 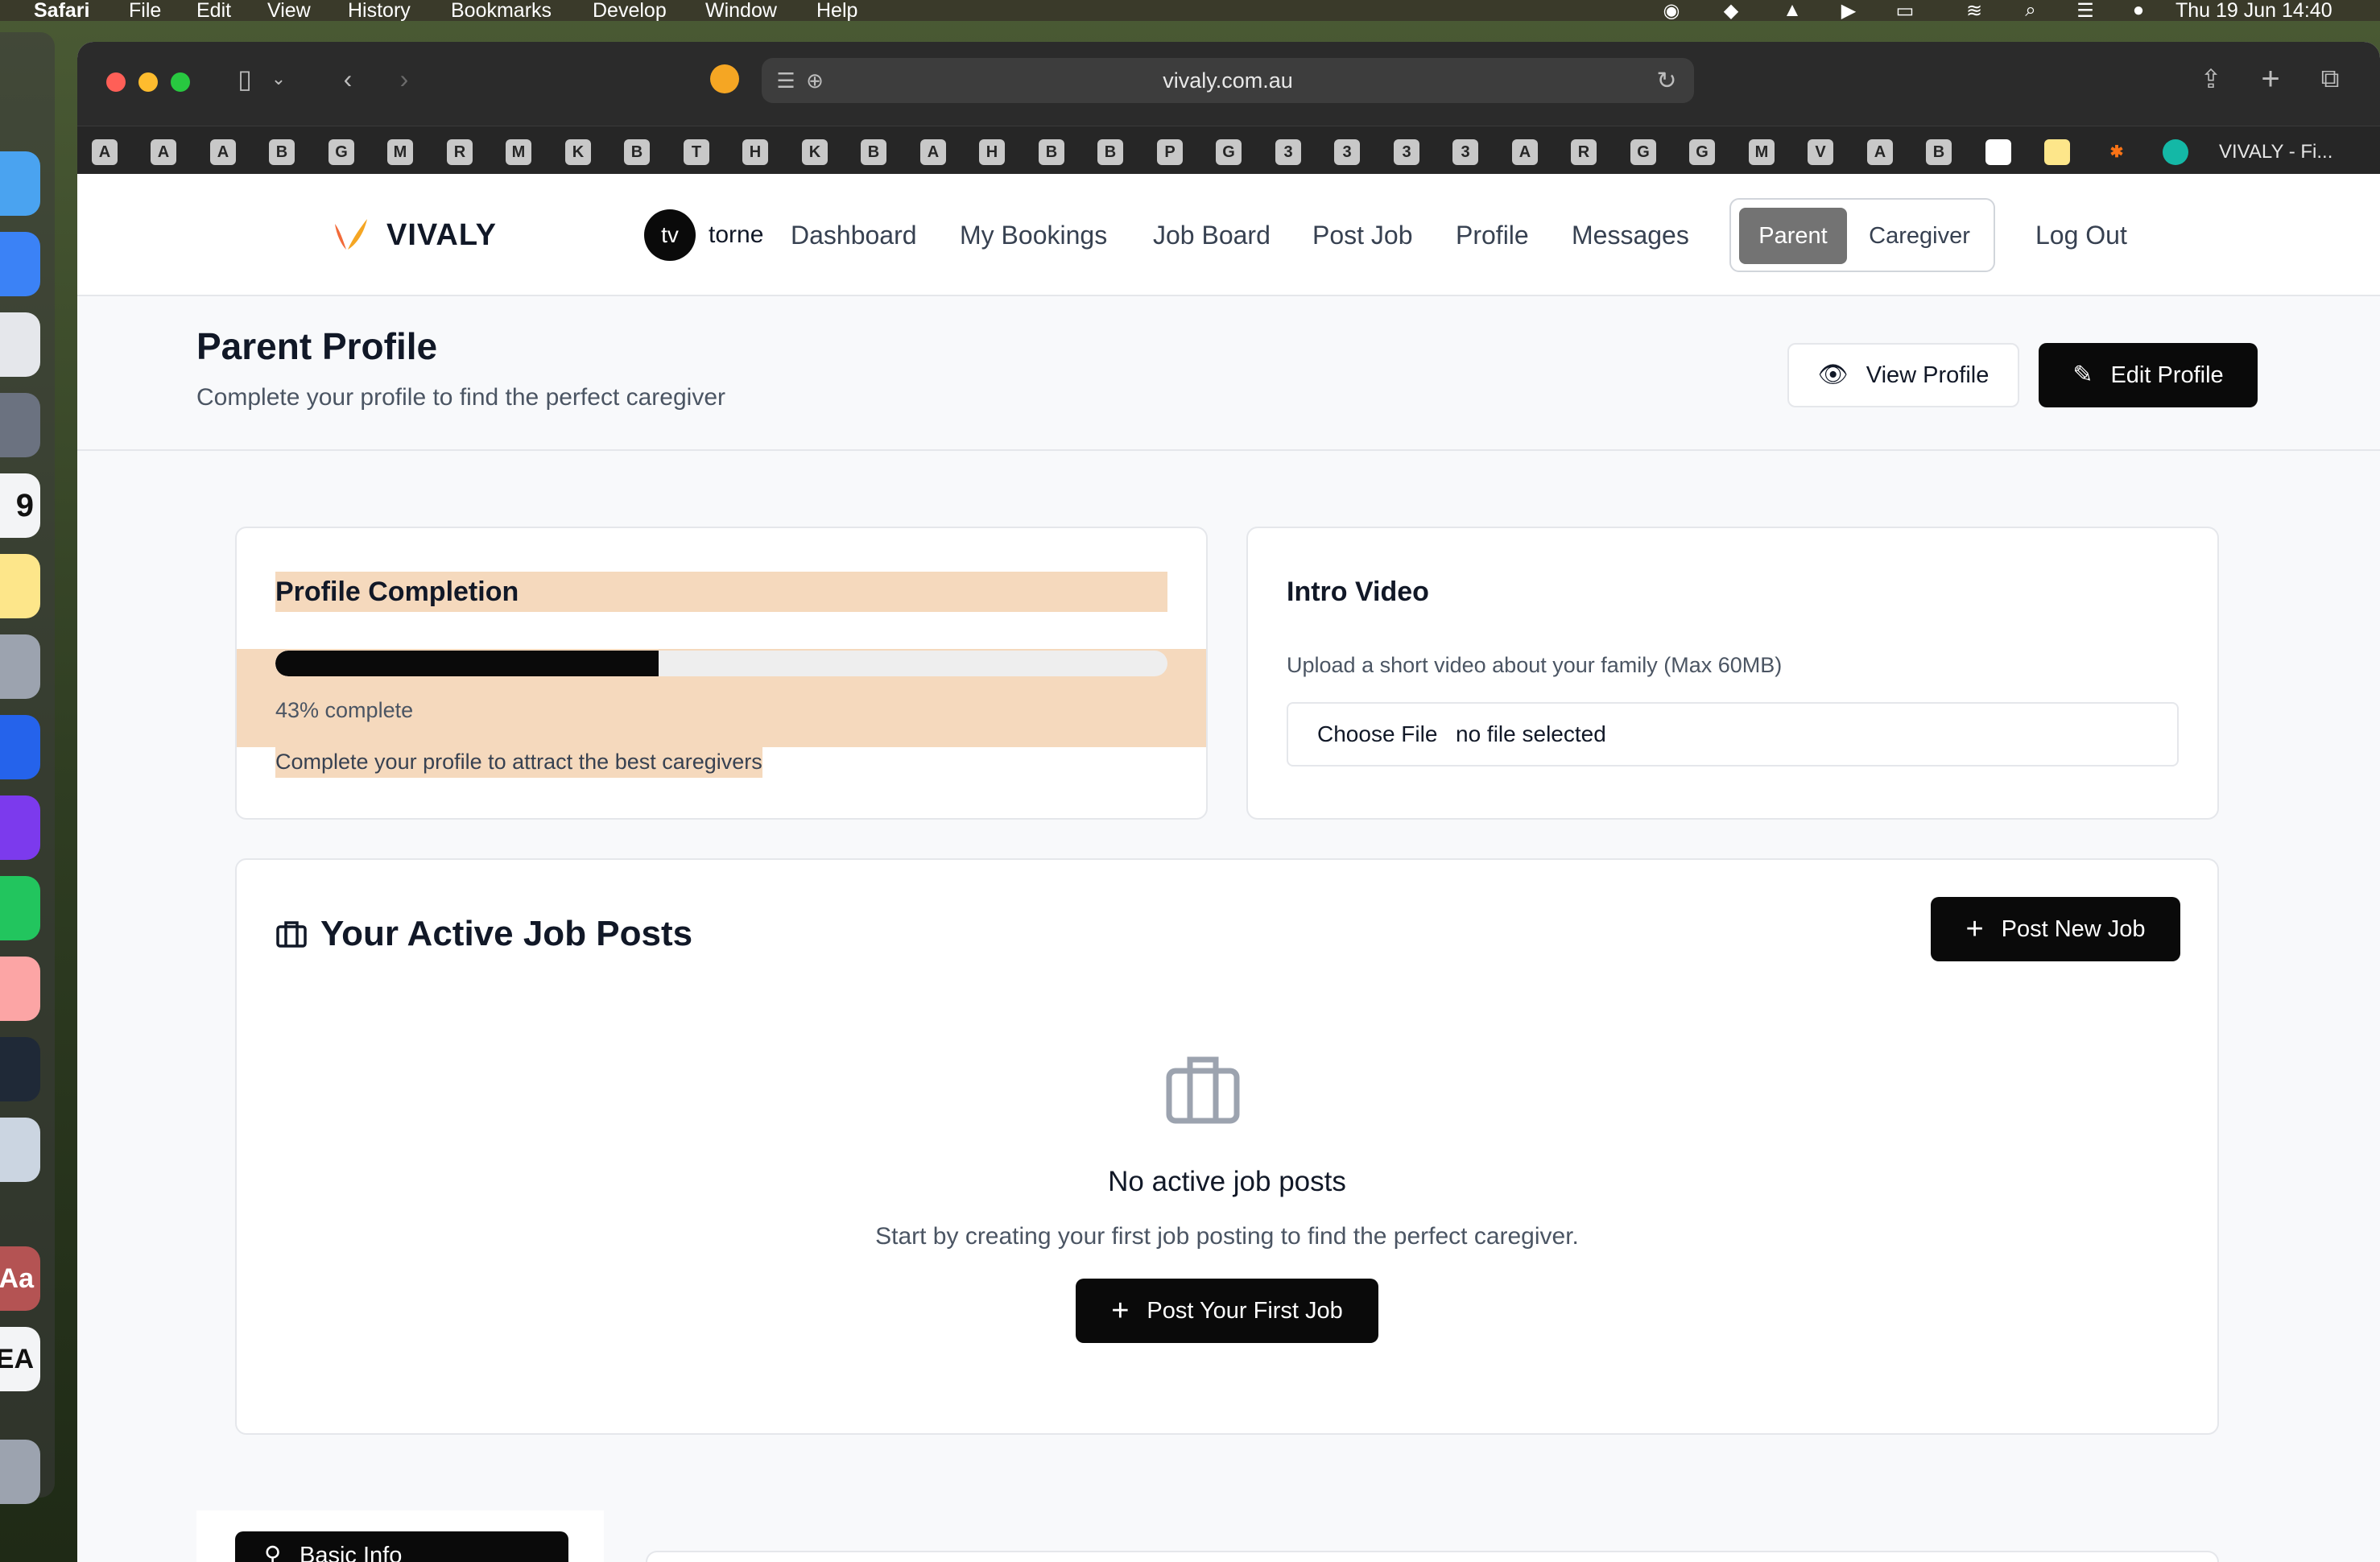 I want to click on chevron-down-icon: ⌄, so click(x=278, y=79).